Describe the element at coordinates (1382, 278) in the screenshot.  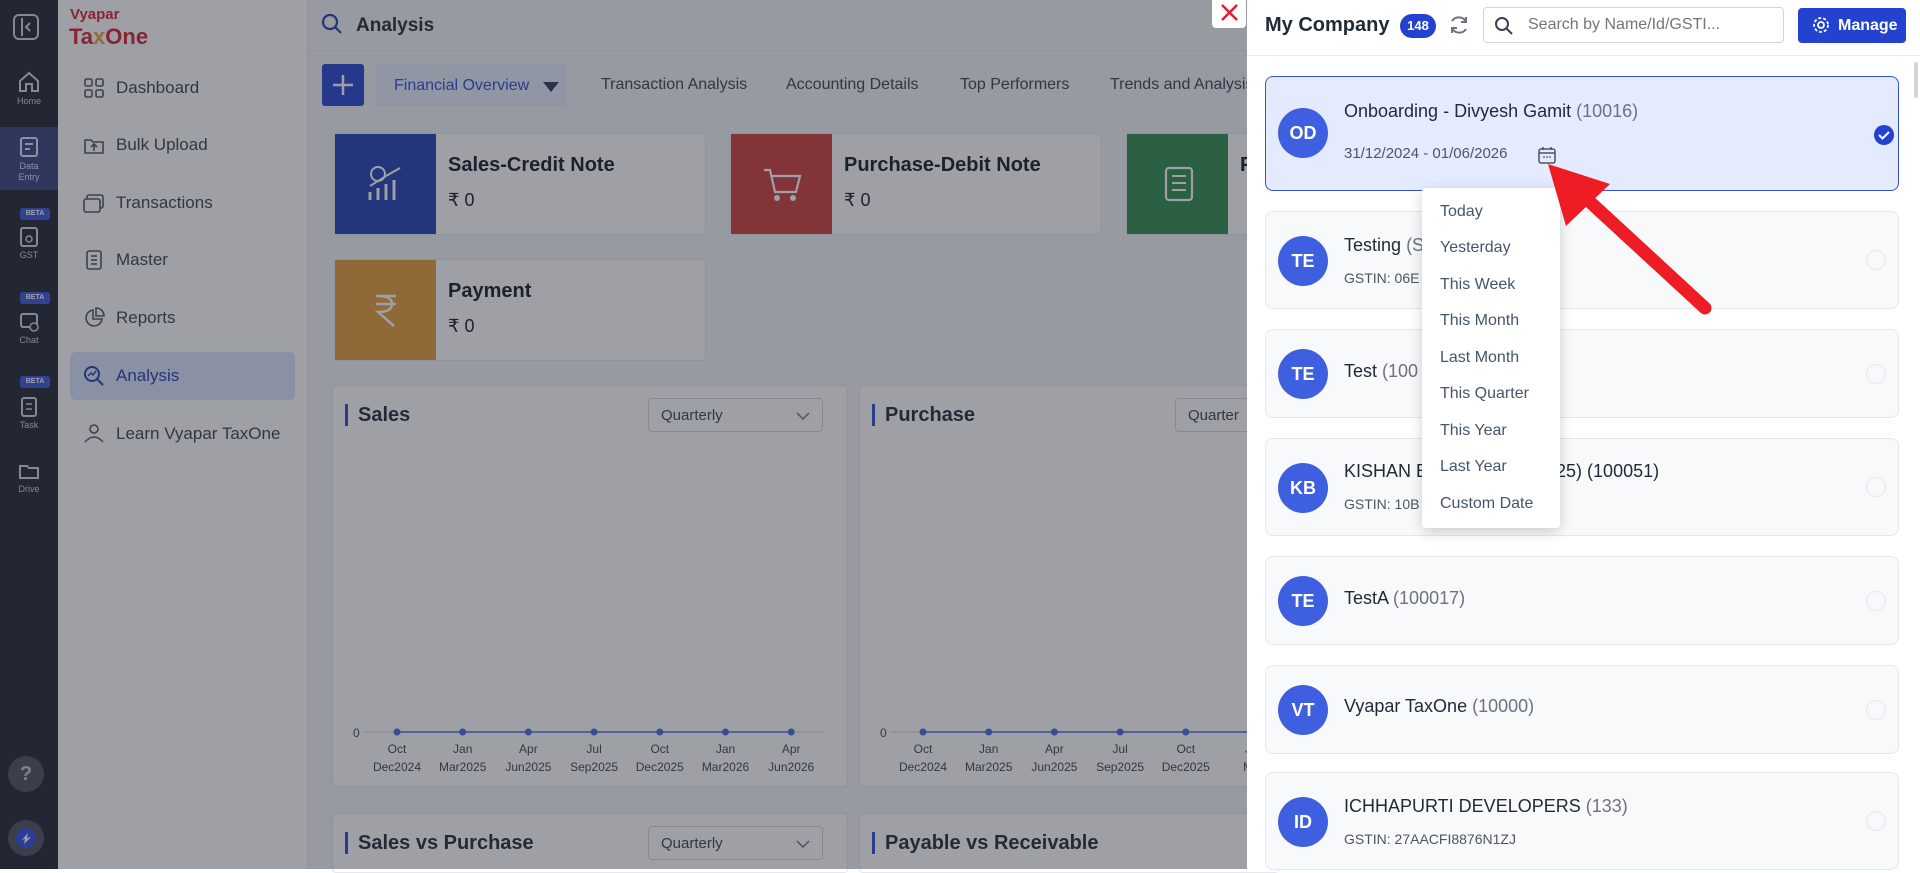
I see `company-gstin: GSTIN: 06E` at that location.